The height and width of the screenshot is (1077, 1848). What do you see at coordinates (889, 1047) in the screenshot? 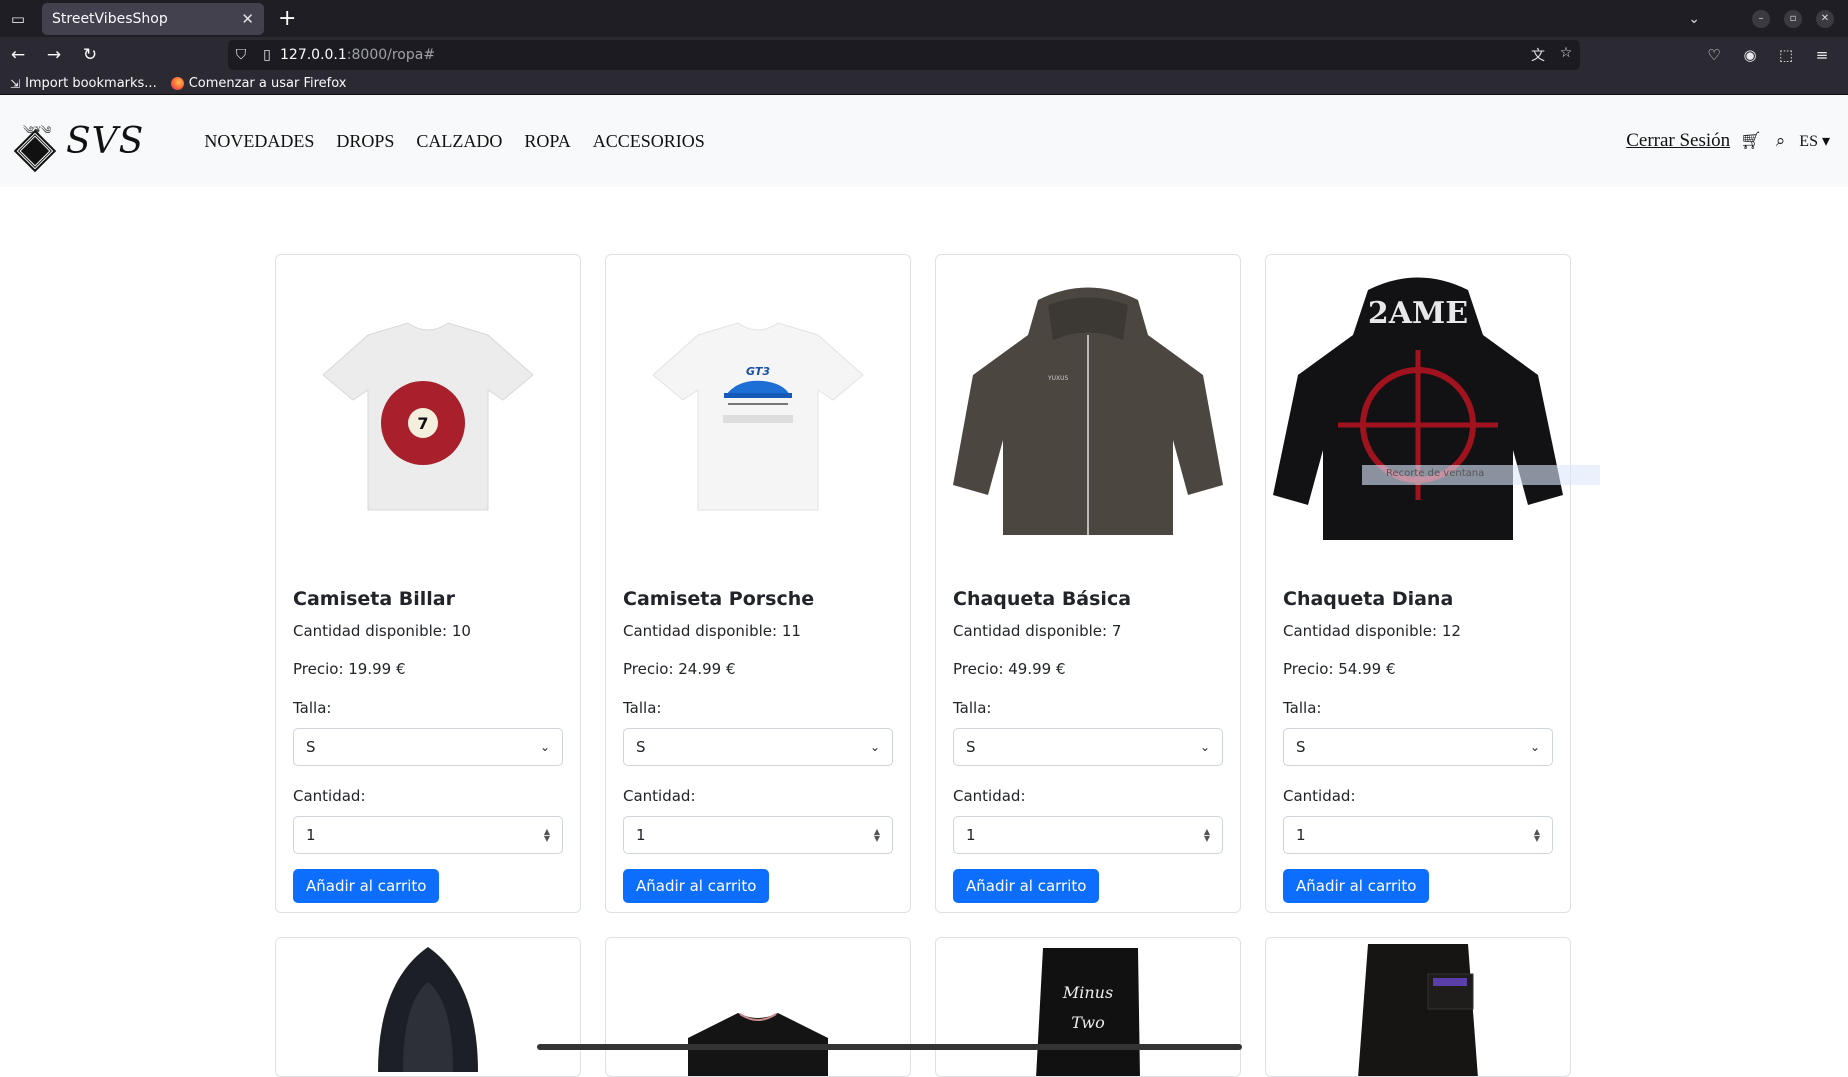
I see `horizontal-scrollbar` at bounding box center [889, 1047].